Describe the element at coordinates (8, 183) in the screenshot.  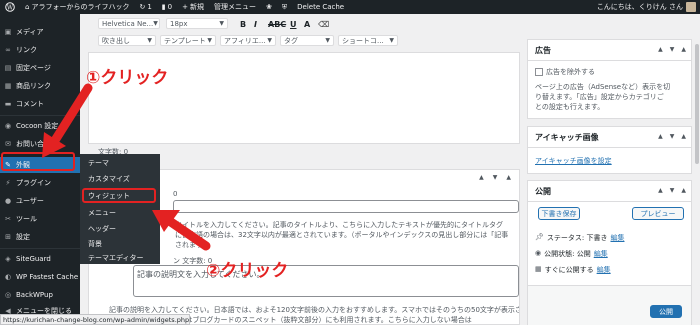
I see `plugin-icon: ⚡` at that location.